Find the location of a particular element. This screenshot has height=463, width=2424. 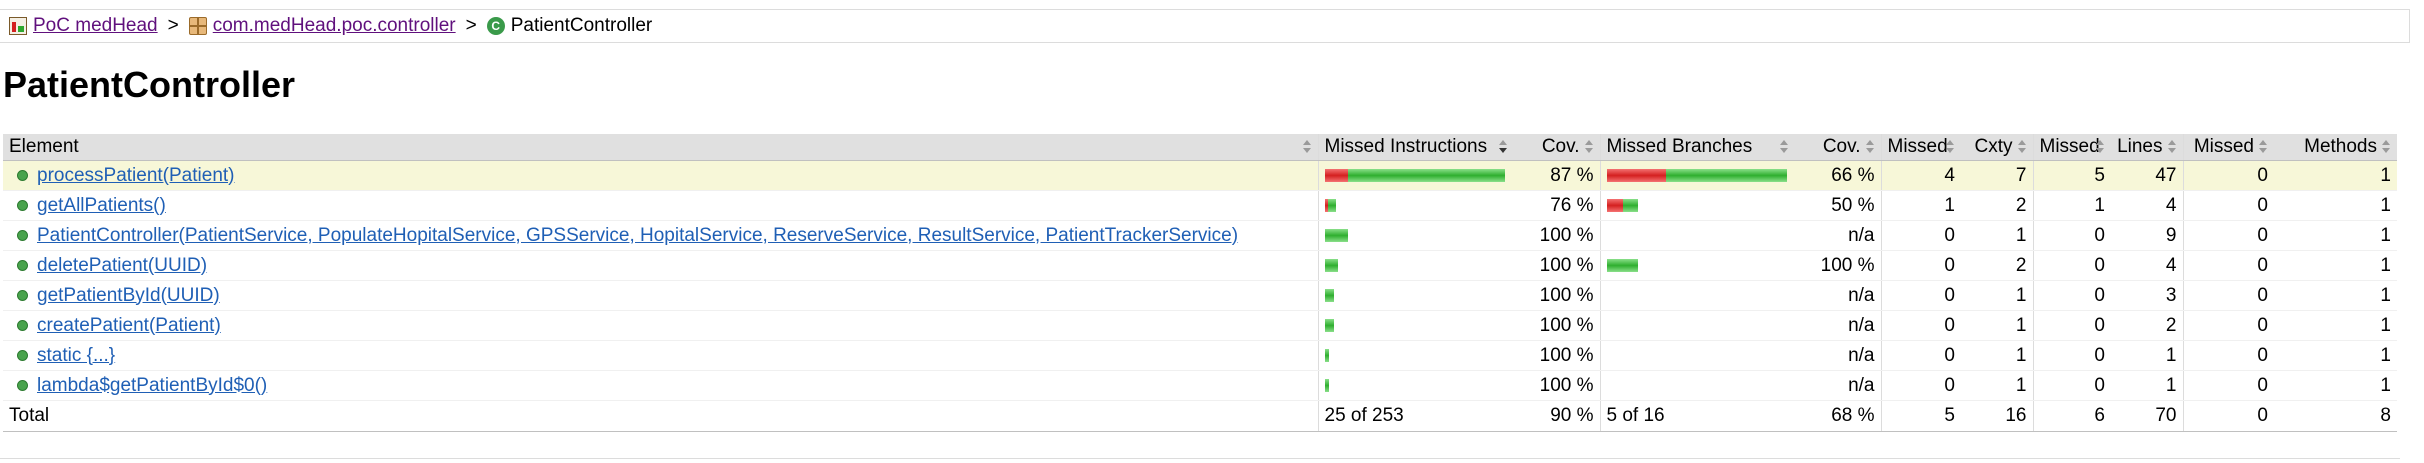

total-missed-lines: 6 is located at coordinates (2071, 416).